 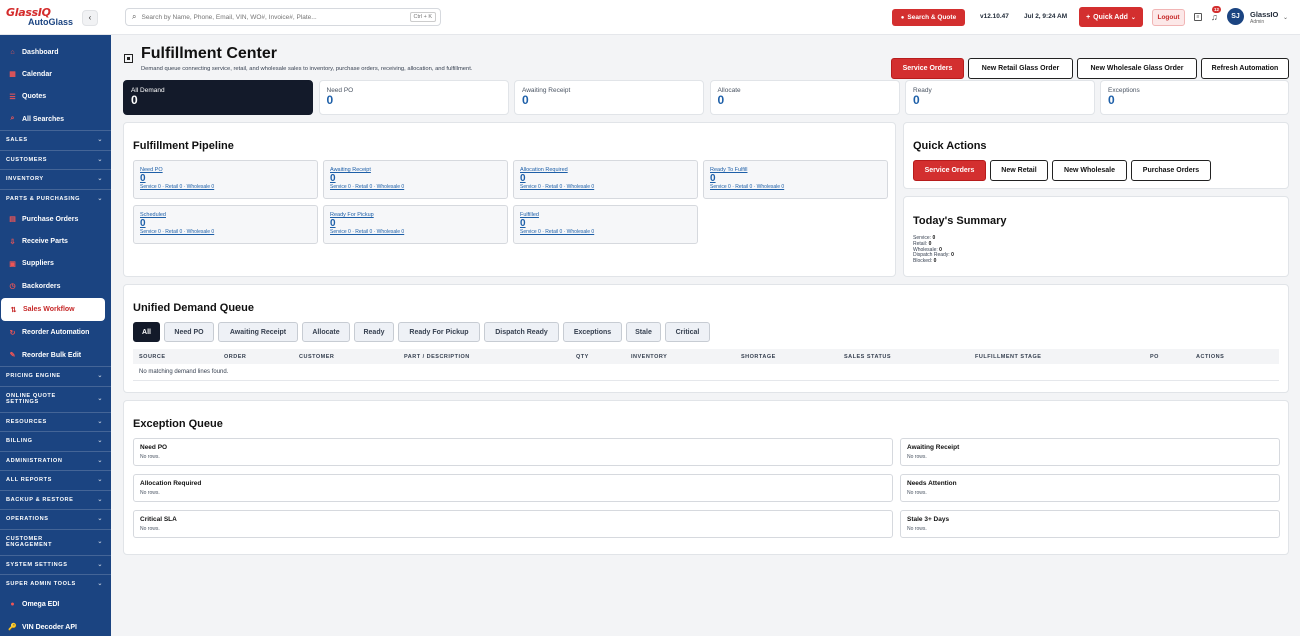 I want to click on stat-tab-allocate: Allocate 0, so click(x=804, y=97).